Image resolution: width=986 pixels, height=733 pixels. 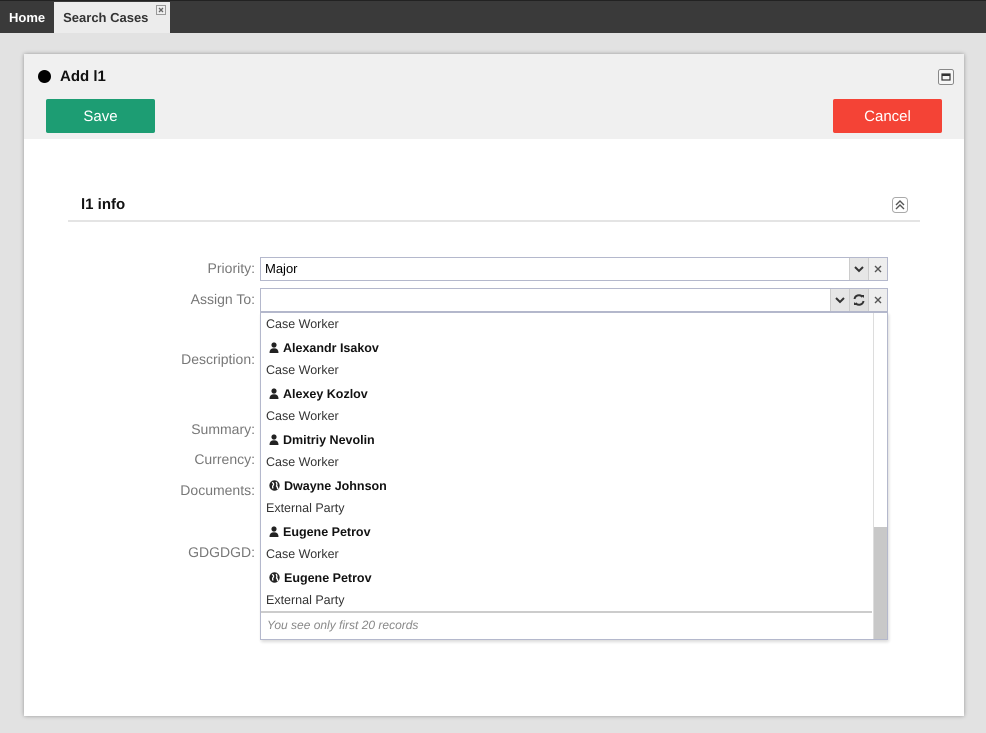 What do you see at coordinates (231, 268) in the screenshot?
I see `field-label: Priority:` at bounding box center [231, 268].